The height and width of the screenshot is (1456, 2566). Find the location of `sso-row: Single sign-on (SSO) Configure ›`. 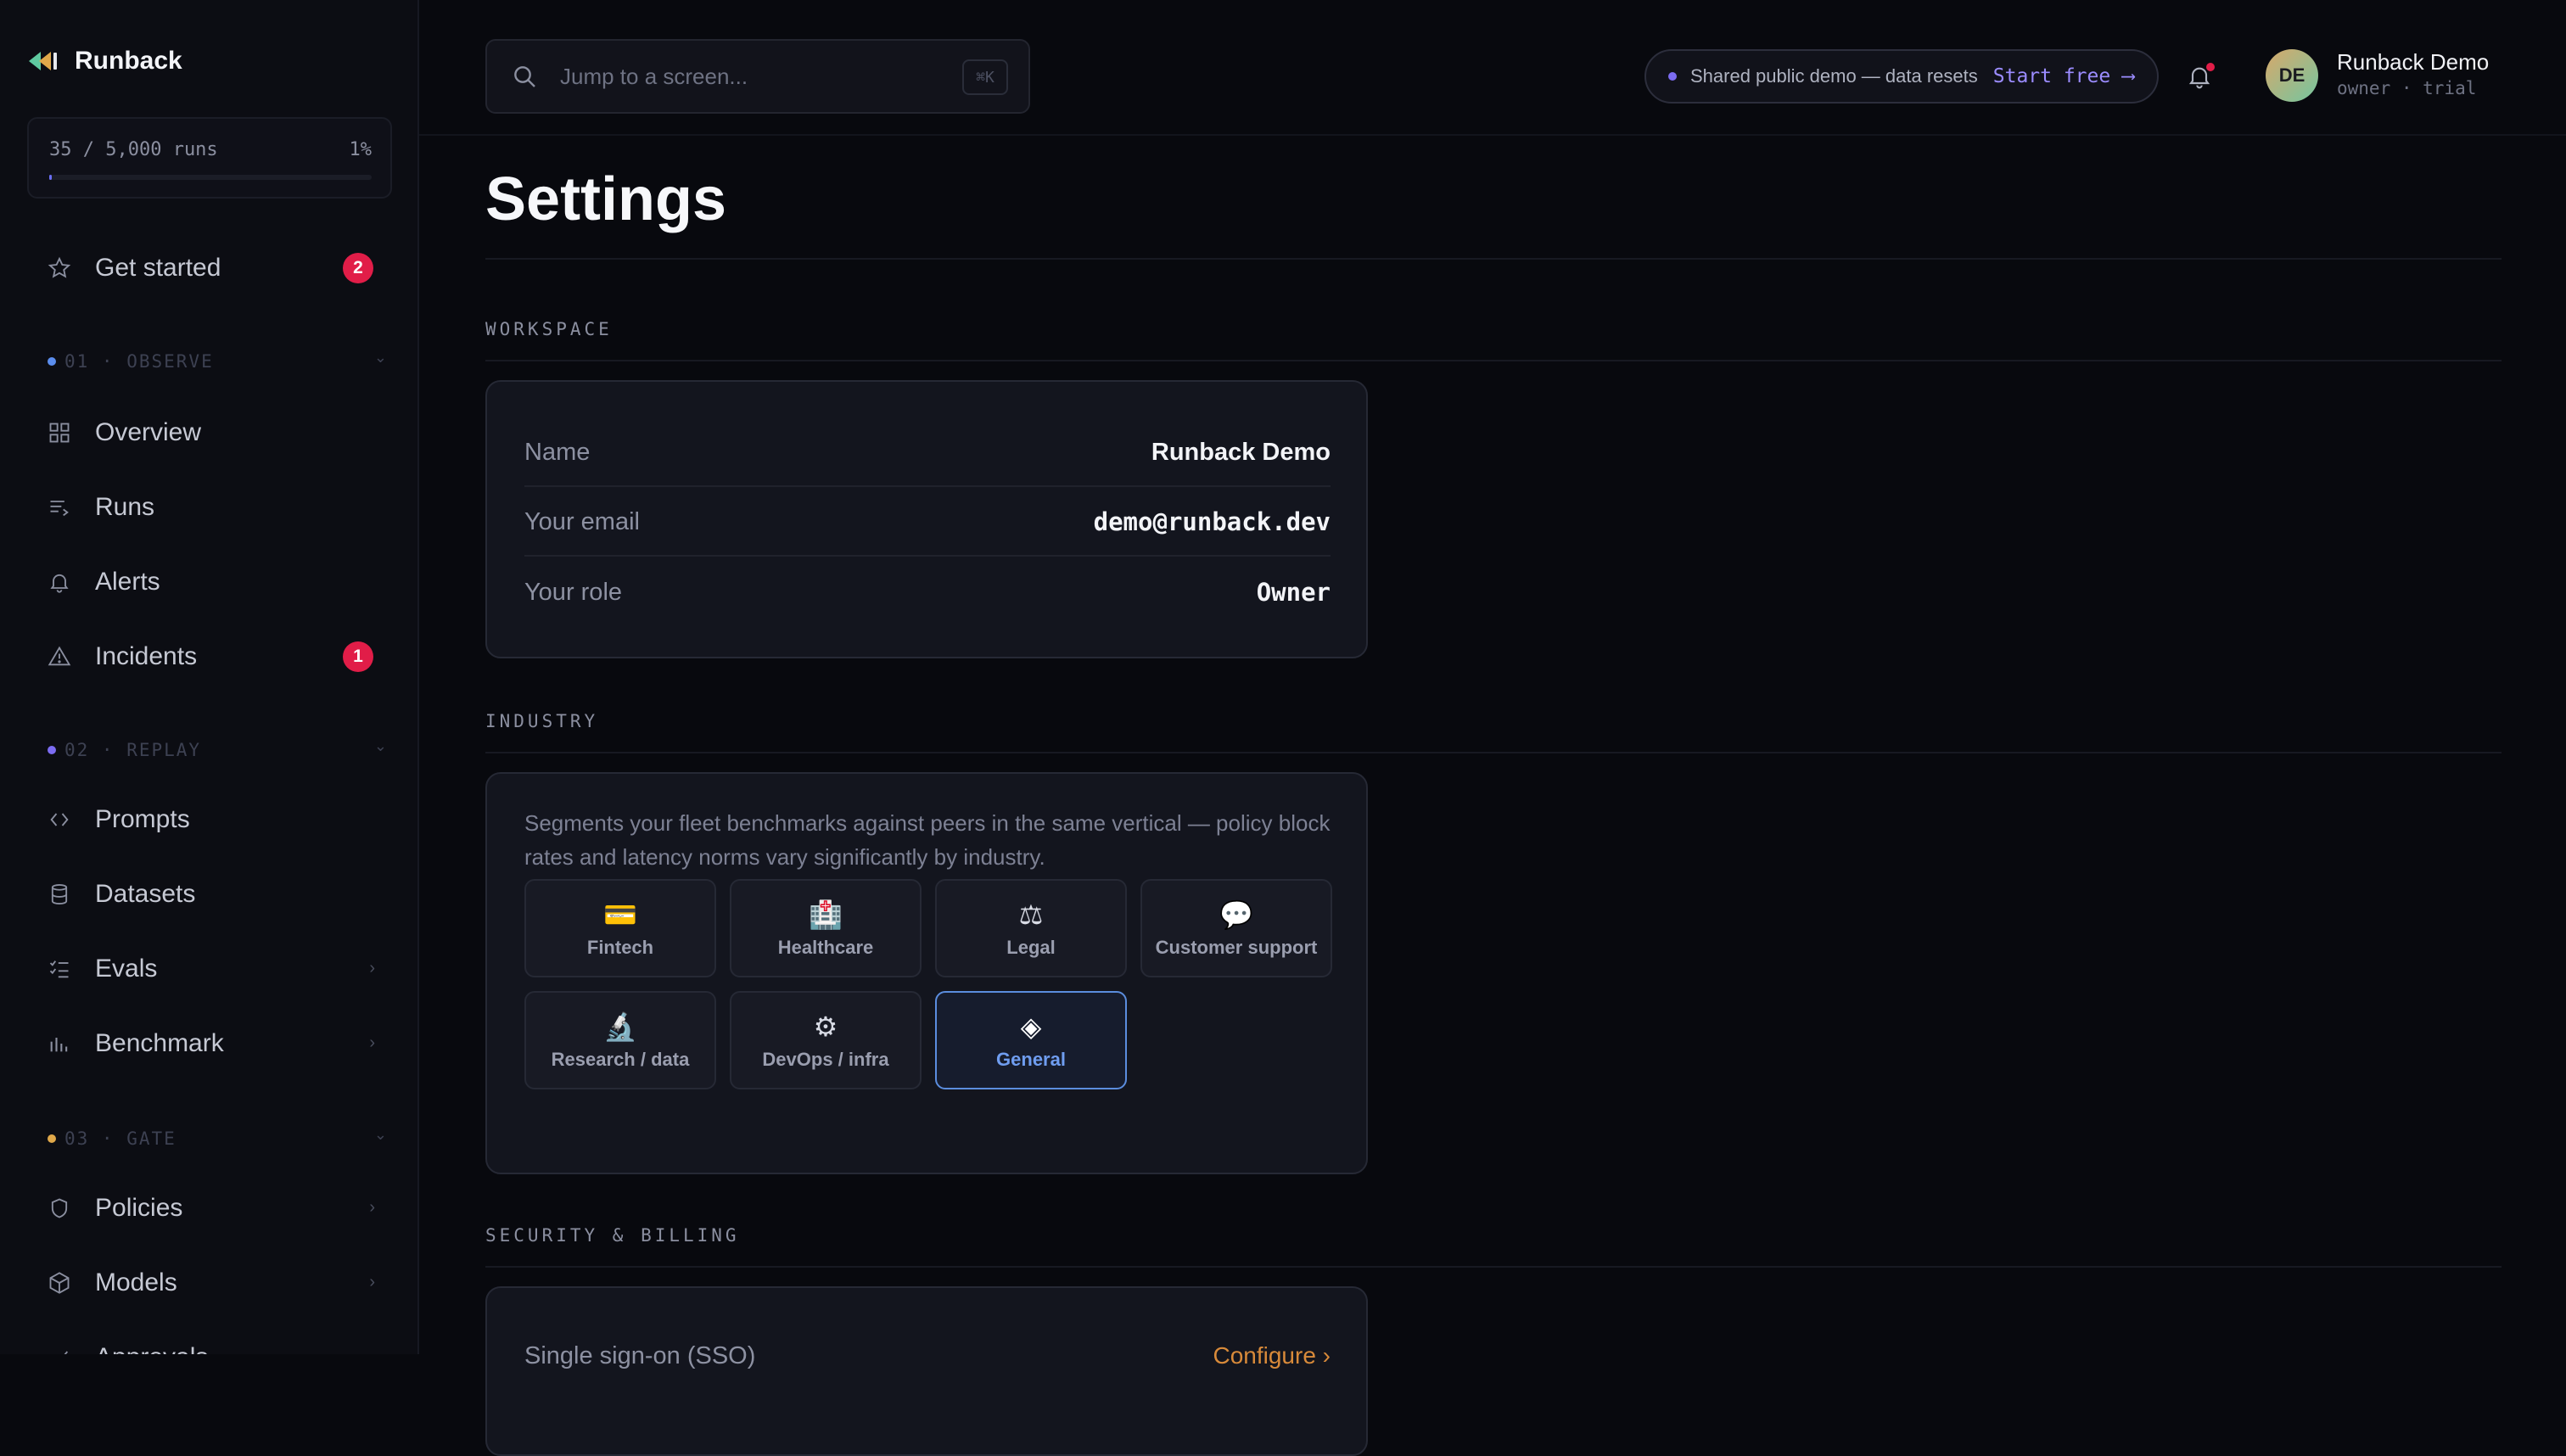

sso-row: Single sign-on (SSO) Configure › is located at coordinates (927, 1356).